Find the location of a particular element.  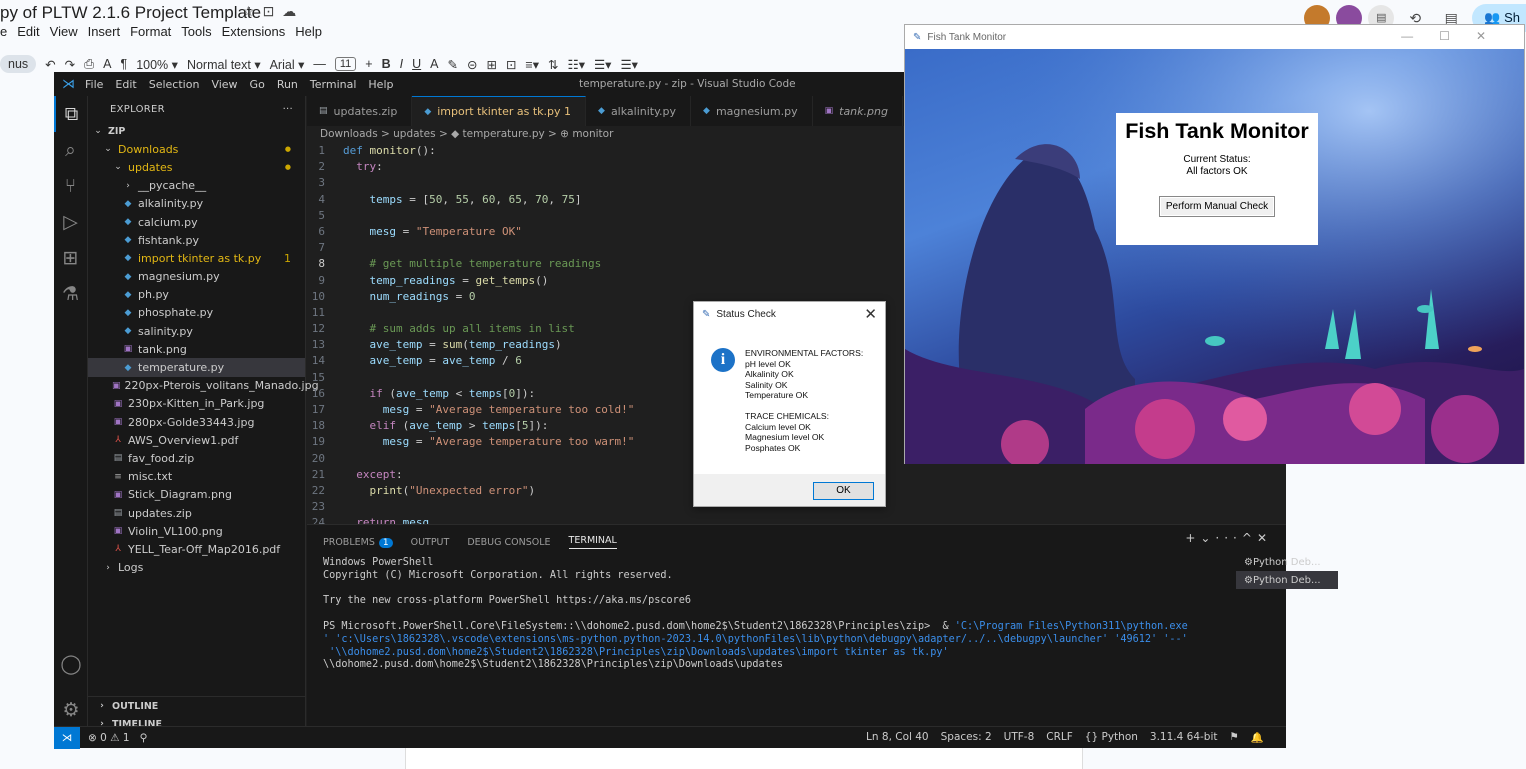

docs-menu-item: Edit is located at coordinates (28, 31).